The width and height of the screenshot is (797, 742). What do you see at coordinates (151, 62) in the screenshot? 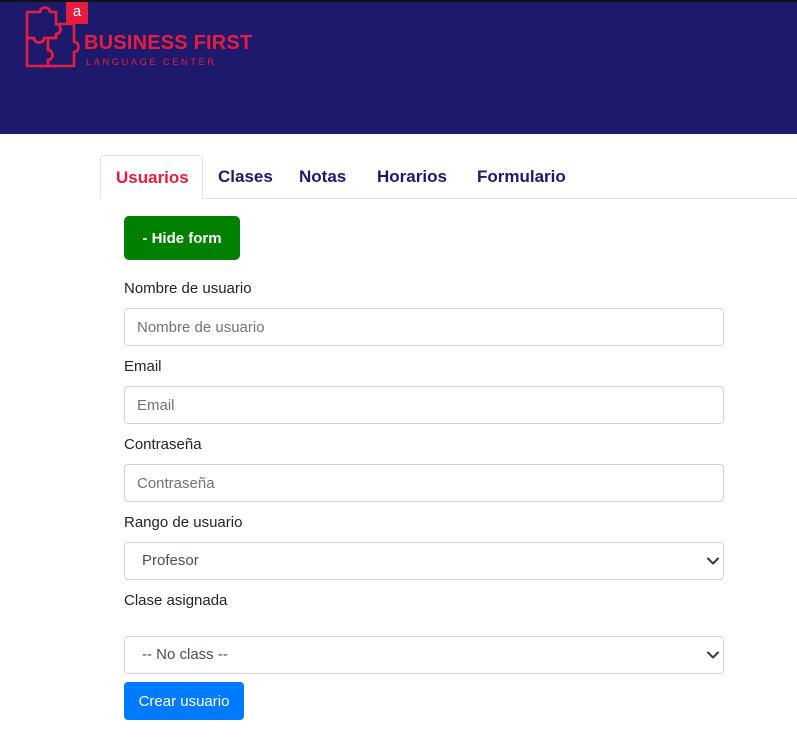
I see `logo-subtitle: LANGUAGE CENTER` at bounding box center [151, 62].